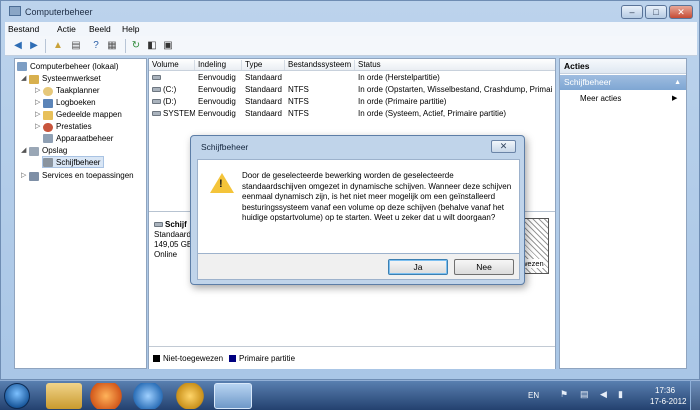 The image size is (700, 410). Describe the element at coordinates (106, 396) in the screenshot. I see `media-player-icon` at that location.